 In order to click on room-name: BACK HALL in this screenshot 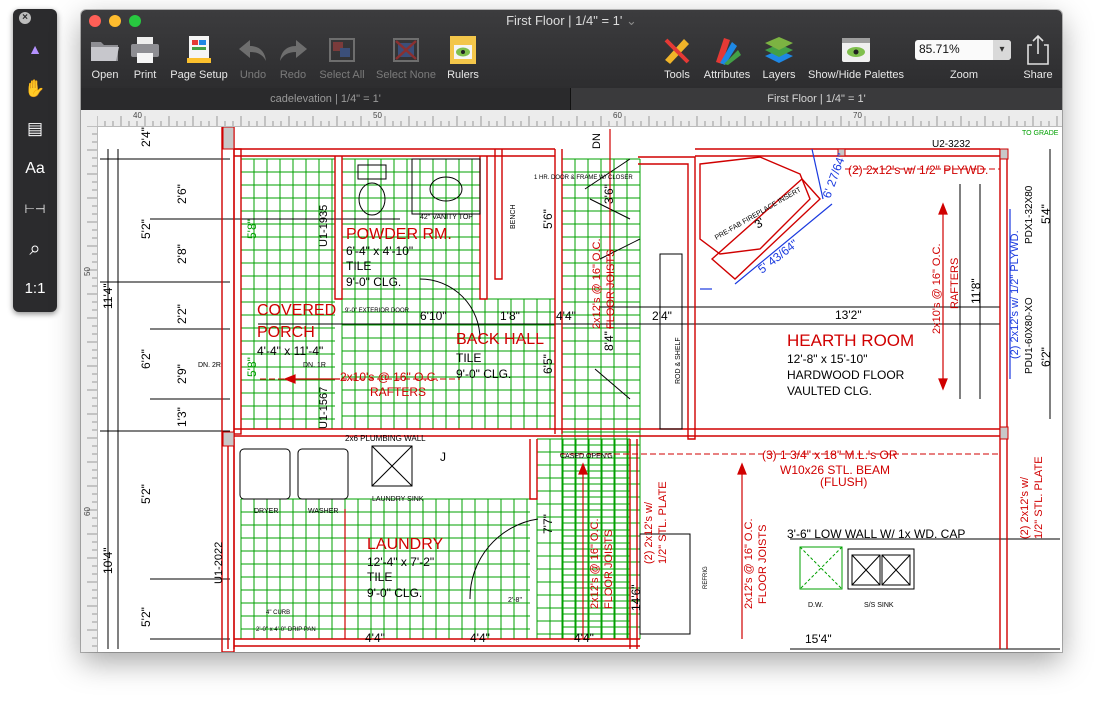, I will do `click(500, 339)`.